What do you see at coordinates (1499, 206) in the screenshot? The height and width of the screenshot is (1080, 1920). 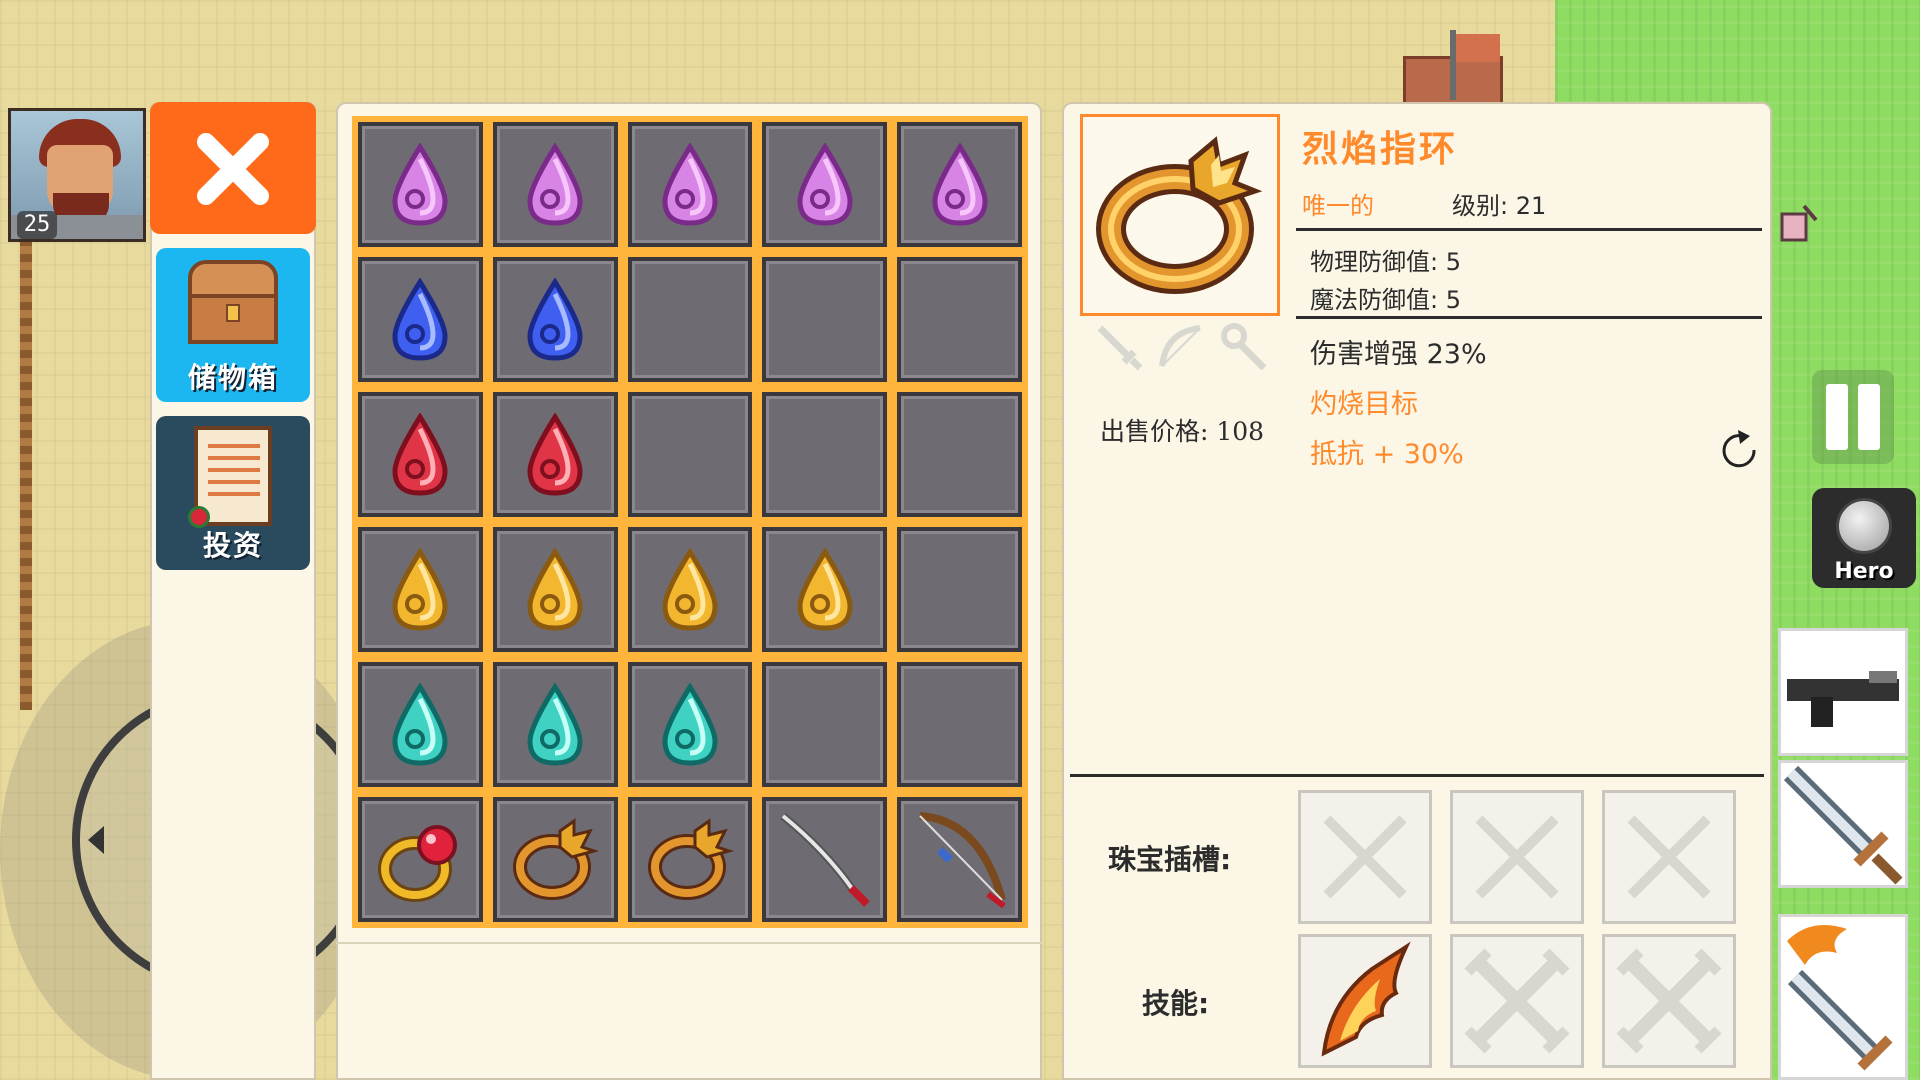 I see `item-level: 级别: 21` at bounding box center [1499, 206].